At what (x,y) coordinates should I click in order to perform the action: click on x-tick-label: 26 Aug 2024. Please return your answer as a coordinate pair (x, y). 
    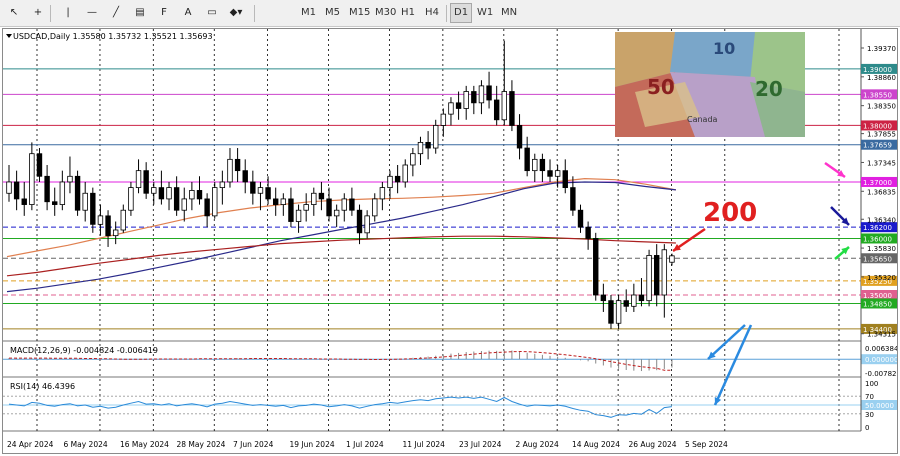
    Looking at the image, I should click on (653, 444).